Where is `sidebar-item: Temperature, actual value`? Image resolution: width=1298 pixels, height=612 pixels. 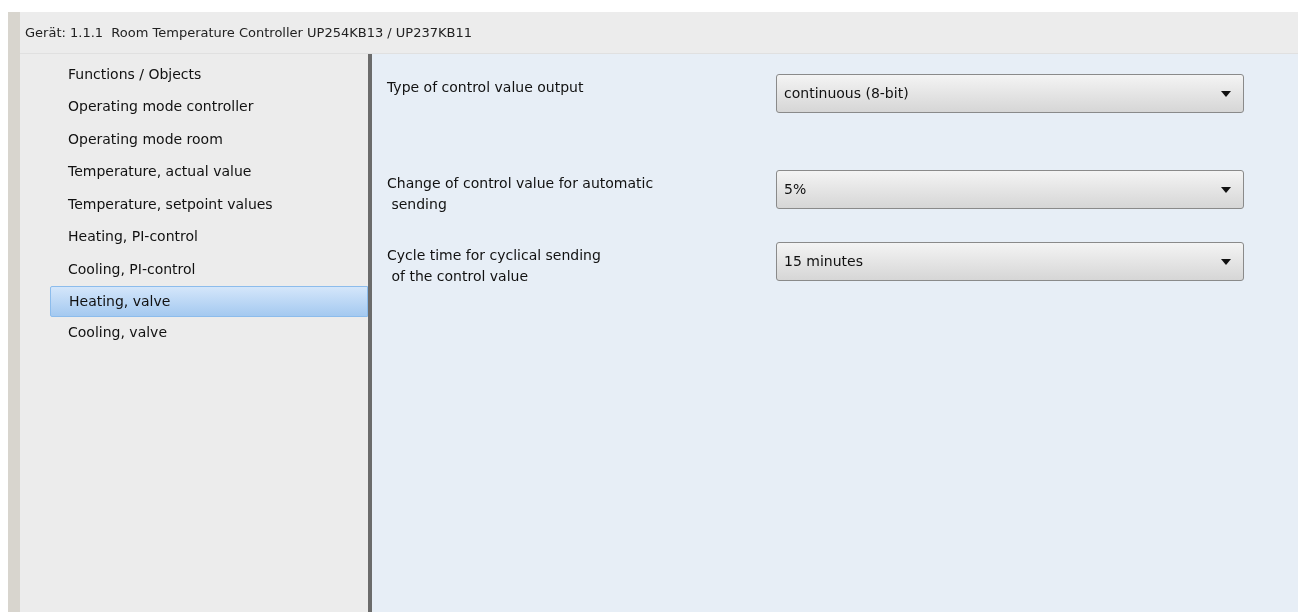
sidebar-item: Temperature, actual value is located at coordinates (209, 171).